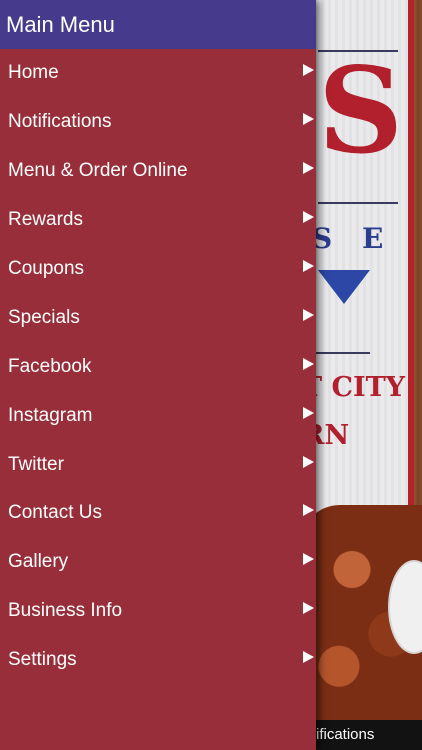 The width and height of the screenshot is (422, 750). Describe the element at coordinates (158, 24) in the screenshot. I see `drawer-header: Main Menu` at that location.